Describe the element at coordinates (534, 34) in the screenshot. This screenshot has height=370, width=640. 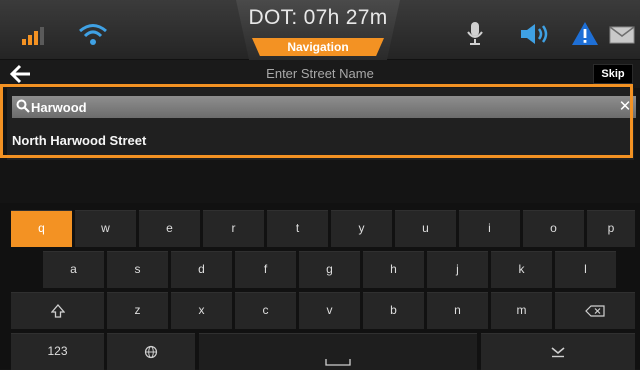
I see `volume-icon` at that location.